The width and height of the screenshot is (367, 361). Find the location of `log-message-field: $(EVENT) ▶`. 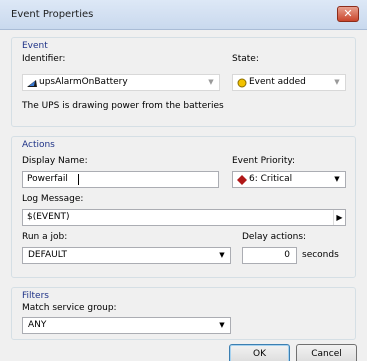

log-message-field: $(EVENT) ▶ is located at coordinates (184, 217).